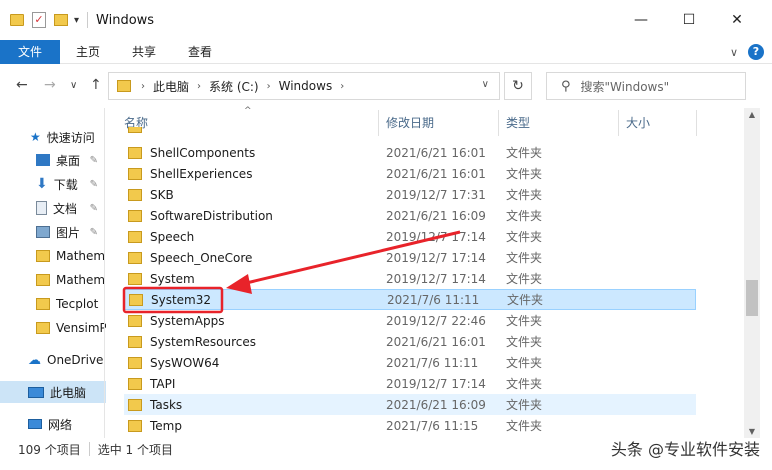 Image resolution: width=772 pixels, height=470 pixels. Describe the element at coordinates (410, 404) in the screenshot. I see `table-row: Tasks 2021/6/21 16:09 文件夹` at that location.